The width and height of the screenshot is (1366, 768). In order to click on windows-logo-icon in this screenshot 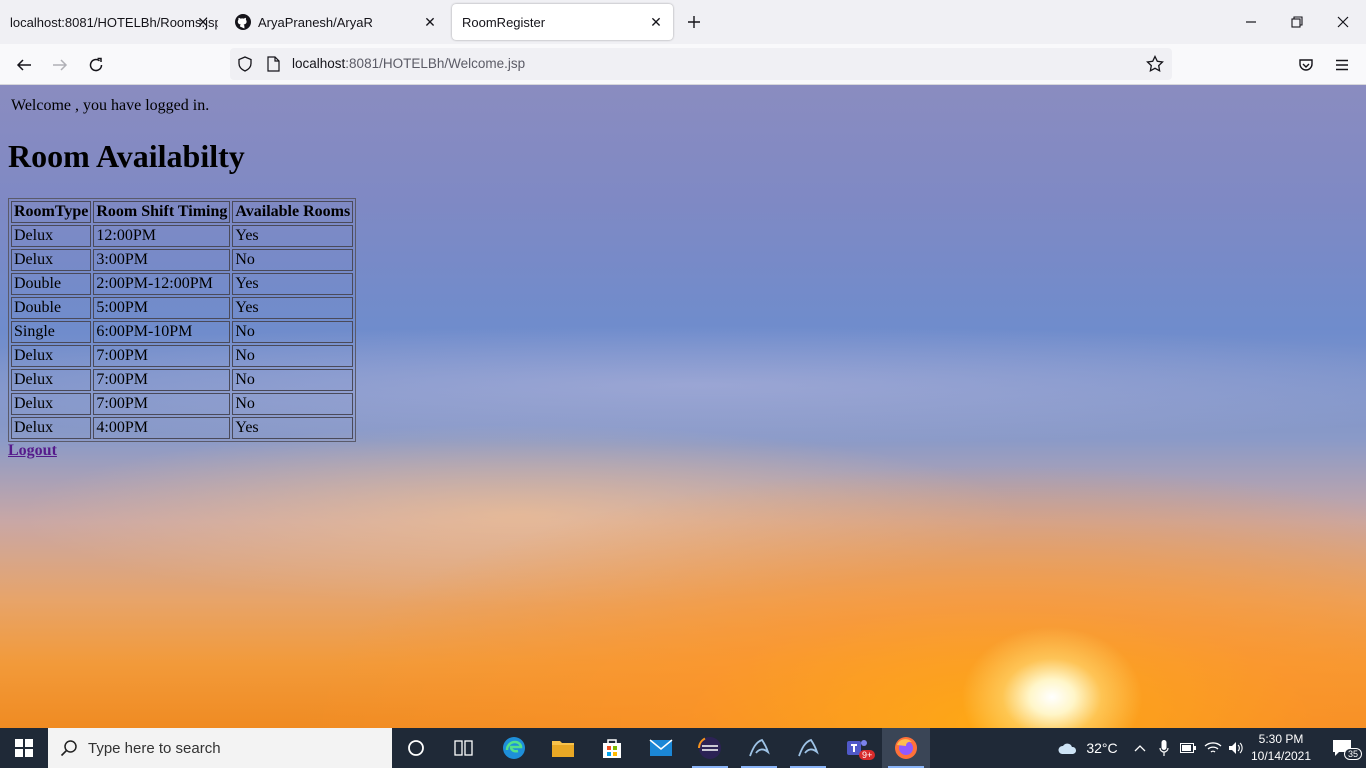, I will do `click(24, 748)`.